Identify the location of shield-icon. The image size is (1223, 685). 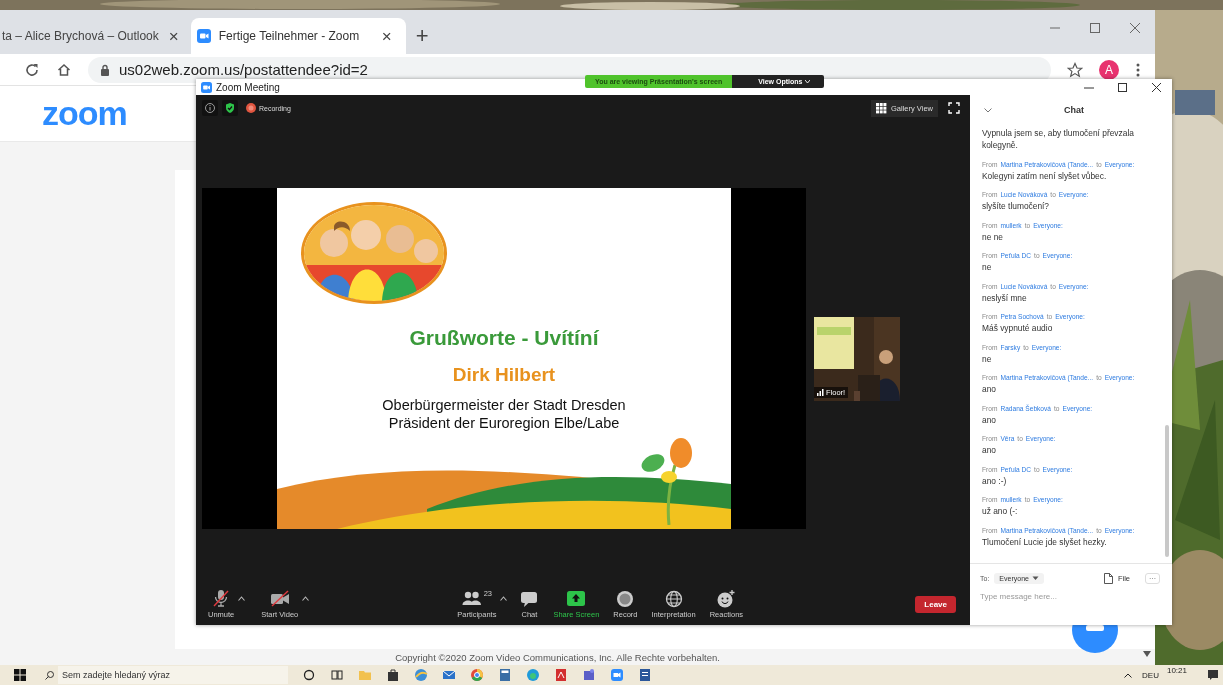
(230, 108).